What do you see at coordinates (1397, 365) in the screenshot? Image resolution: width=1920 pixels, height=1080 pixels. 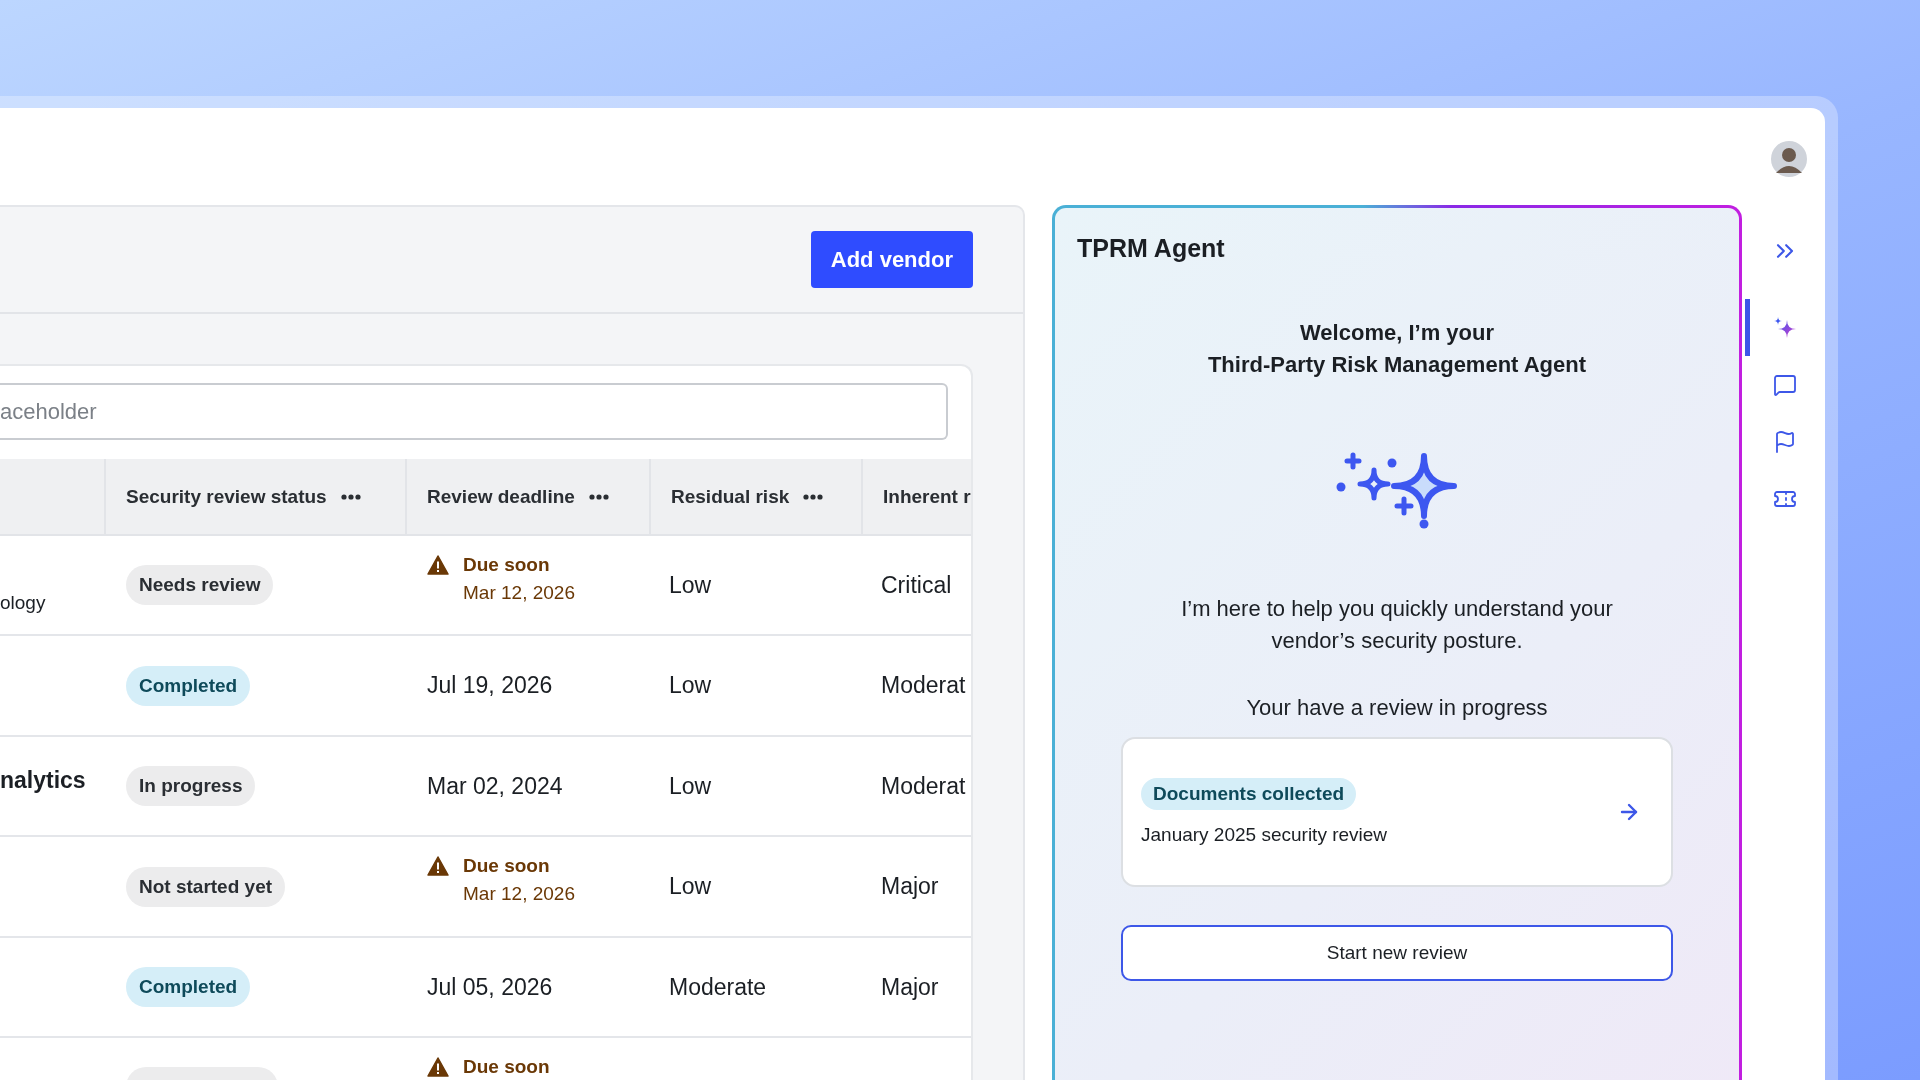 I see `welcome-text: Third-Party Risk Management Agent` at bounding box center [1397, 365].